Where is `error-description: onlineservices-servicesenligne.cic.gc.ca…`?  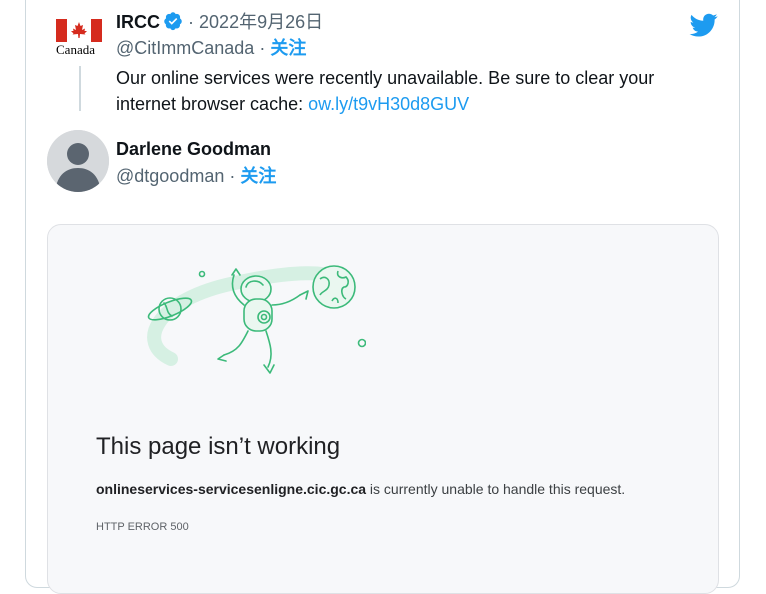 error-description: onlineservices-servicesenligne.cic.gc.ca… is located at coordinates (360, 489).